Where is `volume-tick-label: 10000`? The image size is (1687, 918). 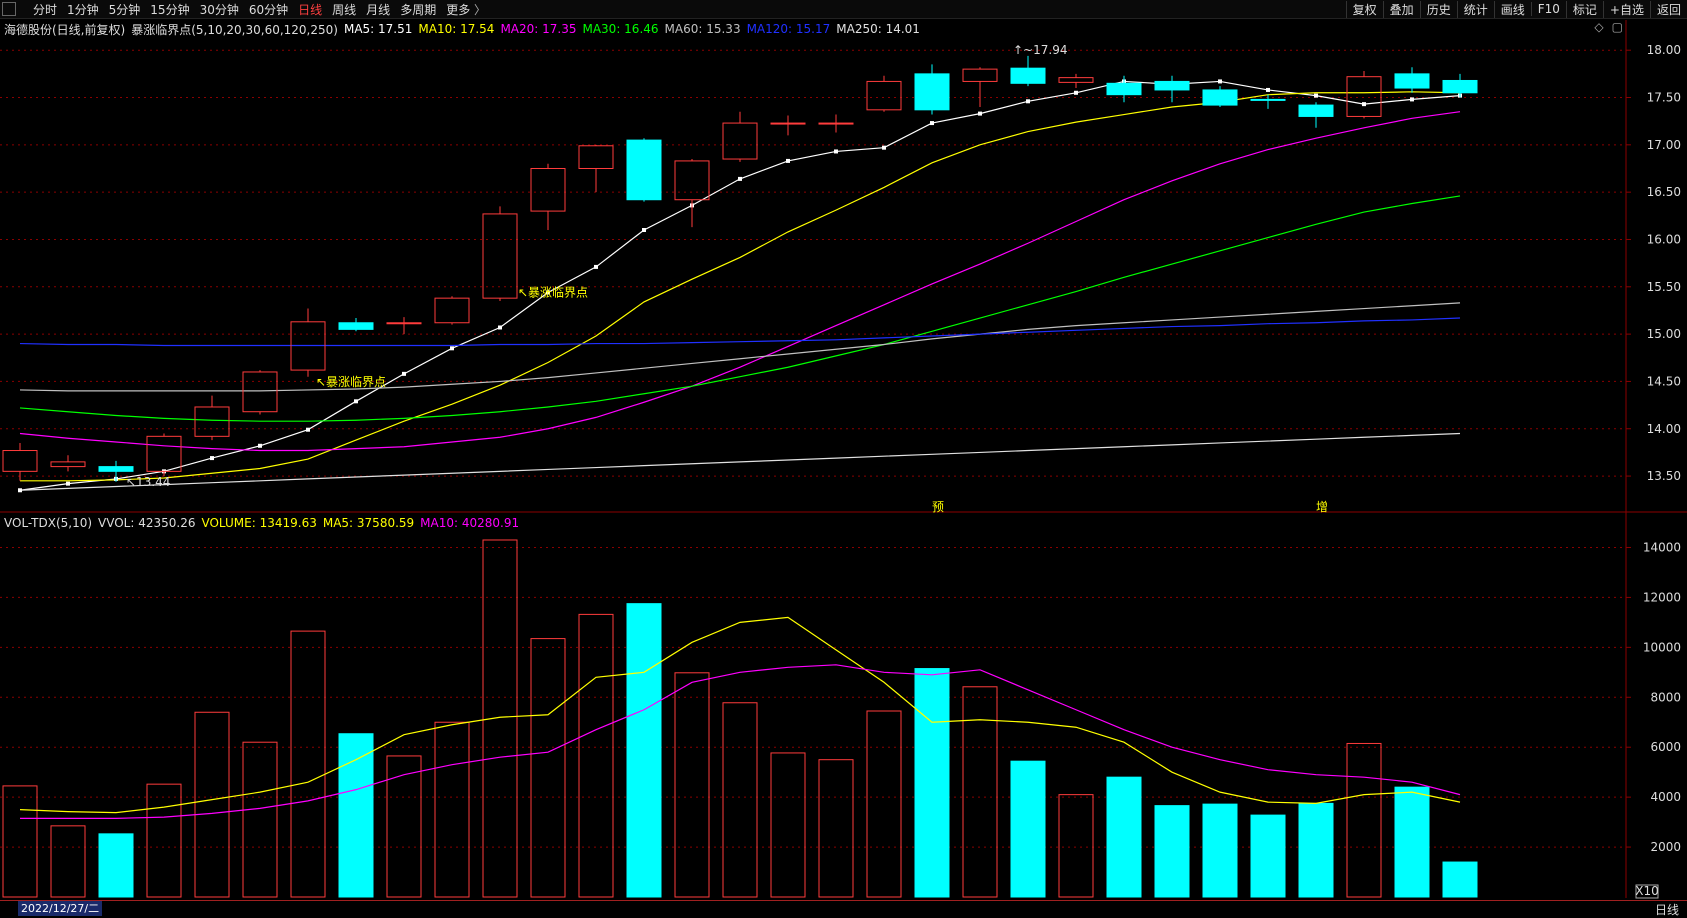
volume-tick-label: 10000 is located at coordinates (1662, 647).